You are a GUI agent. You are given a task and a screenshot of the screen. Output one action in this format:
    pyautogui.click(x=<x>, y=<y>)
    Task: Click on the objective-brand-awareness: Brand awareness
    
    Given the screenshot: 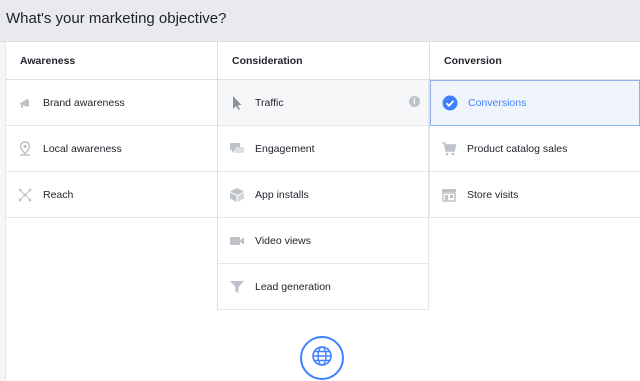 What is the action you would take?
    pyautogui.click(x=111, y=103)
    